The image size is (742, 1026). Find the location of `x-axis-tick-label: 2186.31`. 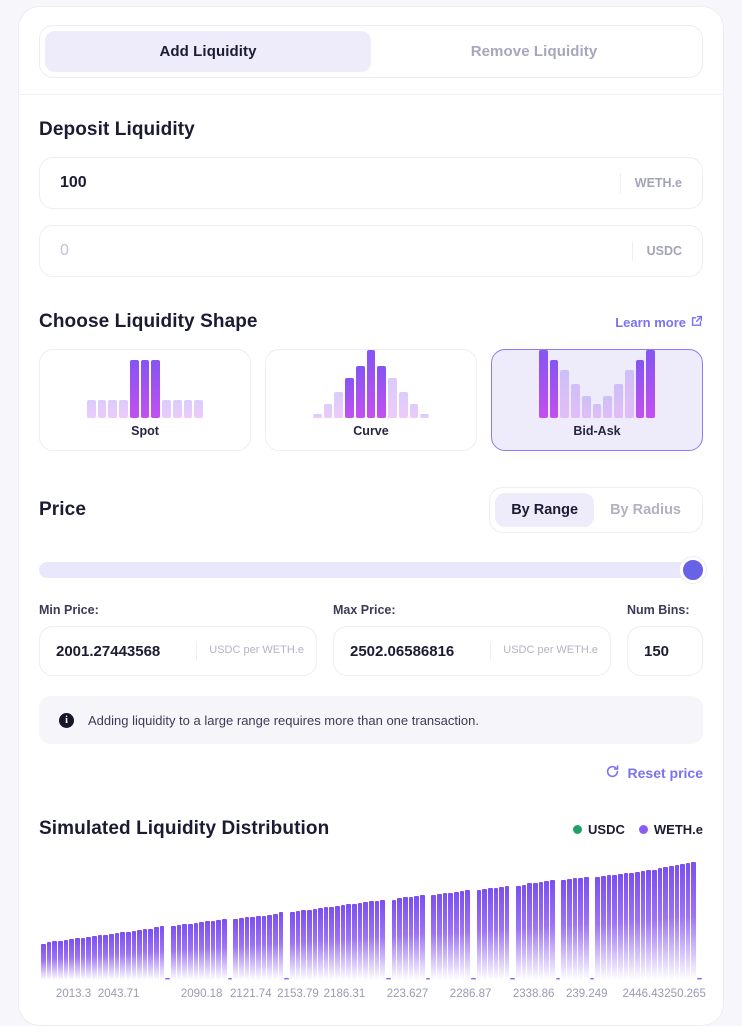

x-axis-tick-label: 2186.31 is located at coordinates (344, 994).